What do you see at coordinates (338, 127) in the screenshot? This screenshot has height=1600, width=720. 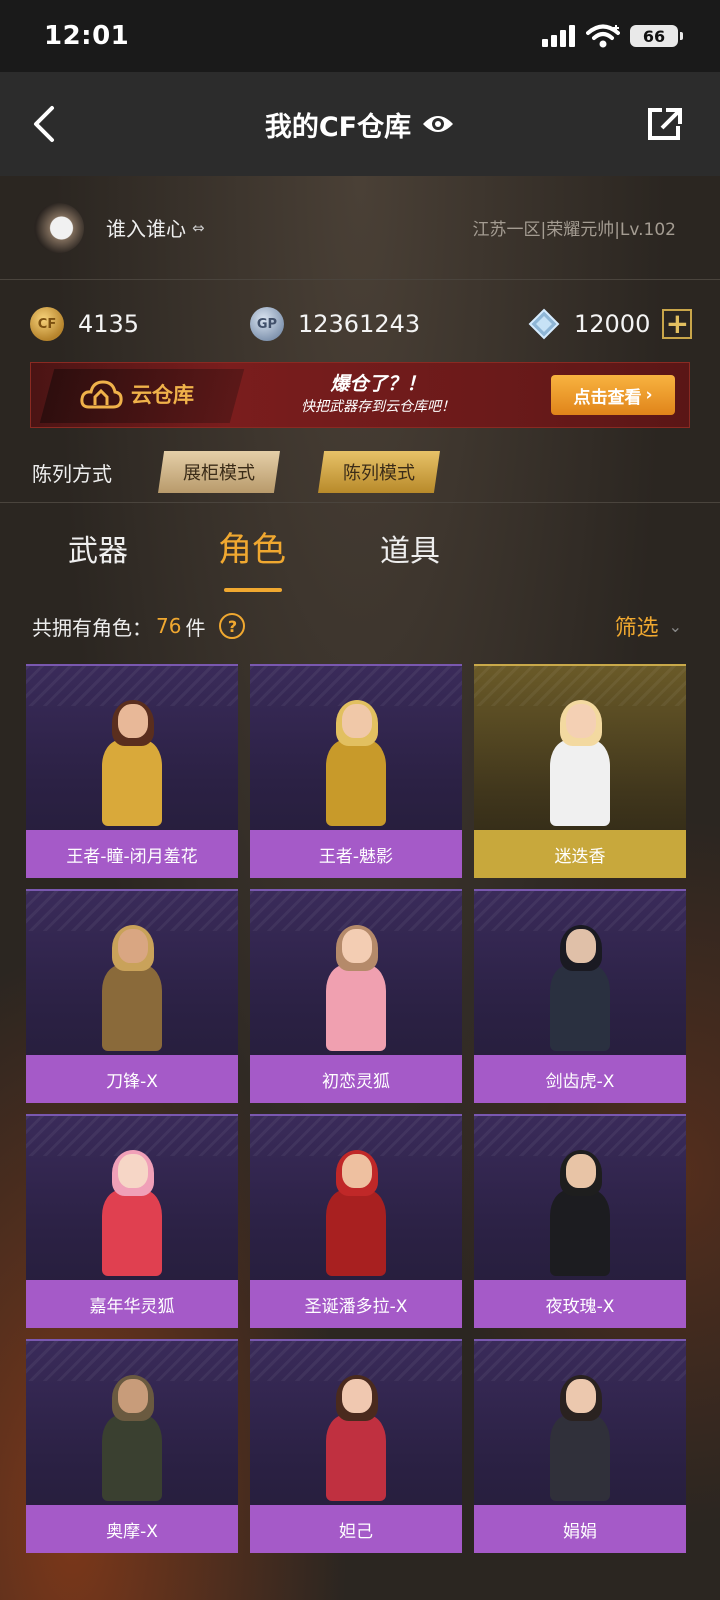 I see `page-title-text: 我的CF仓库` at bounding box center [338, 127].